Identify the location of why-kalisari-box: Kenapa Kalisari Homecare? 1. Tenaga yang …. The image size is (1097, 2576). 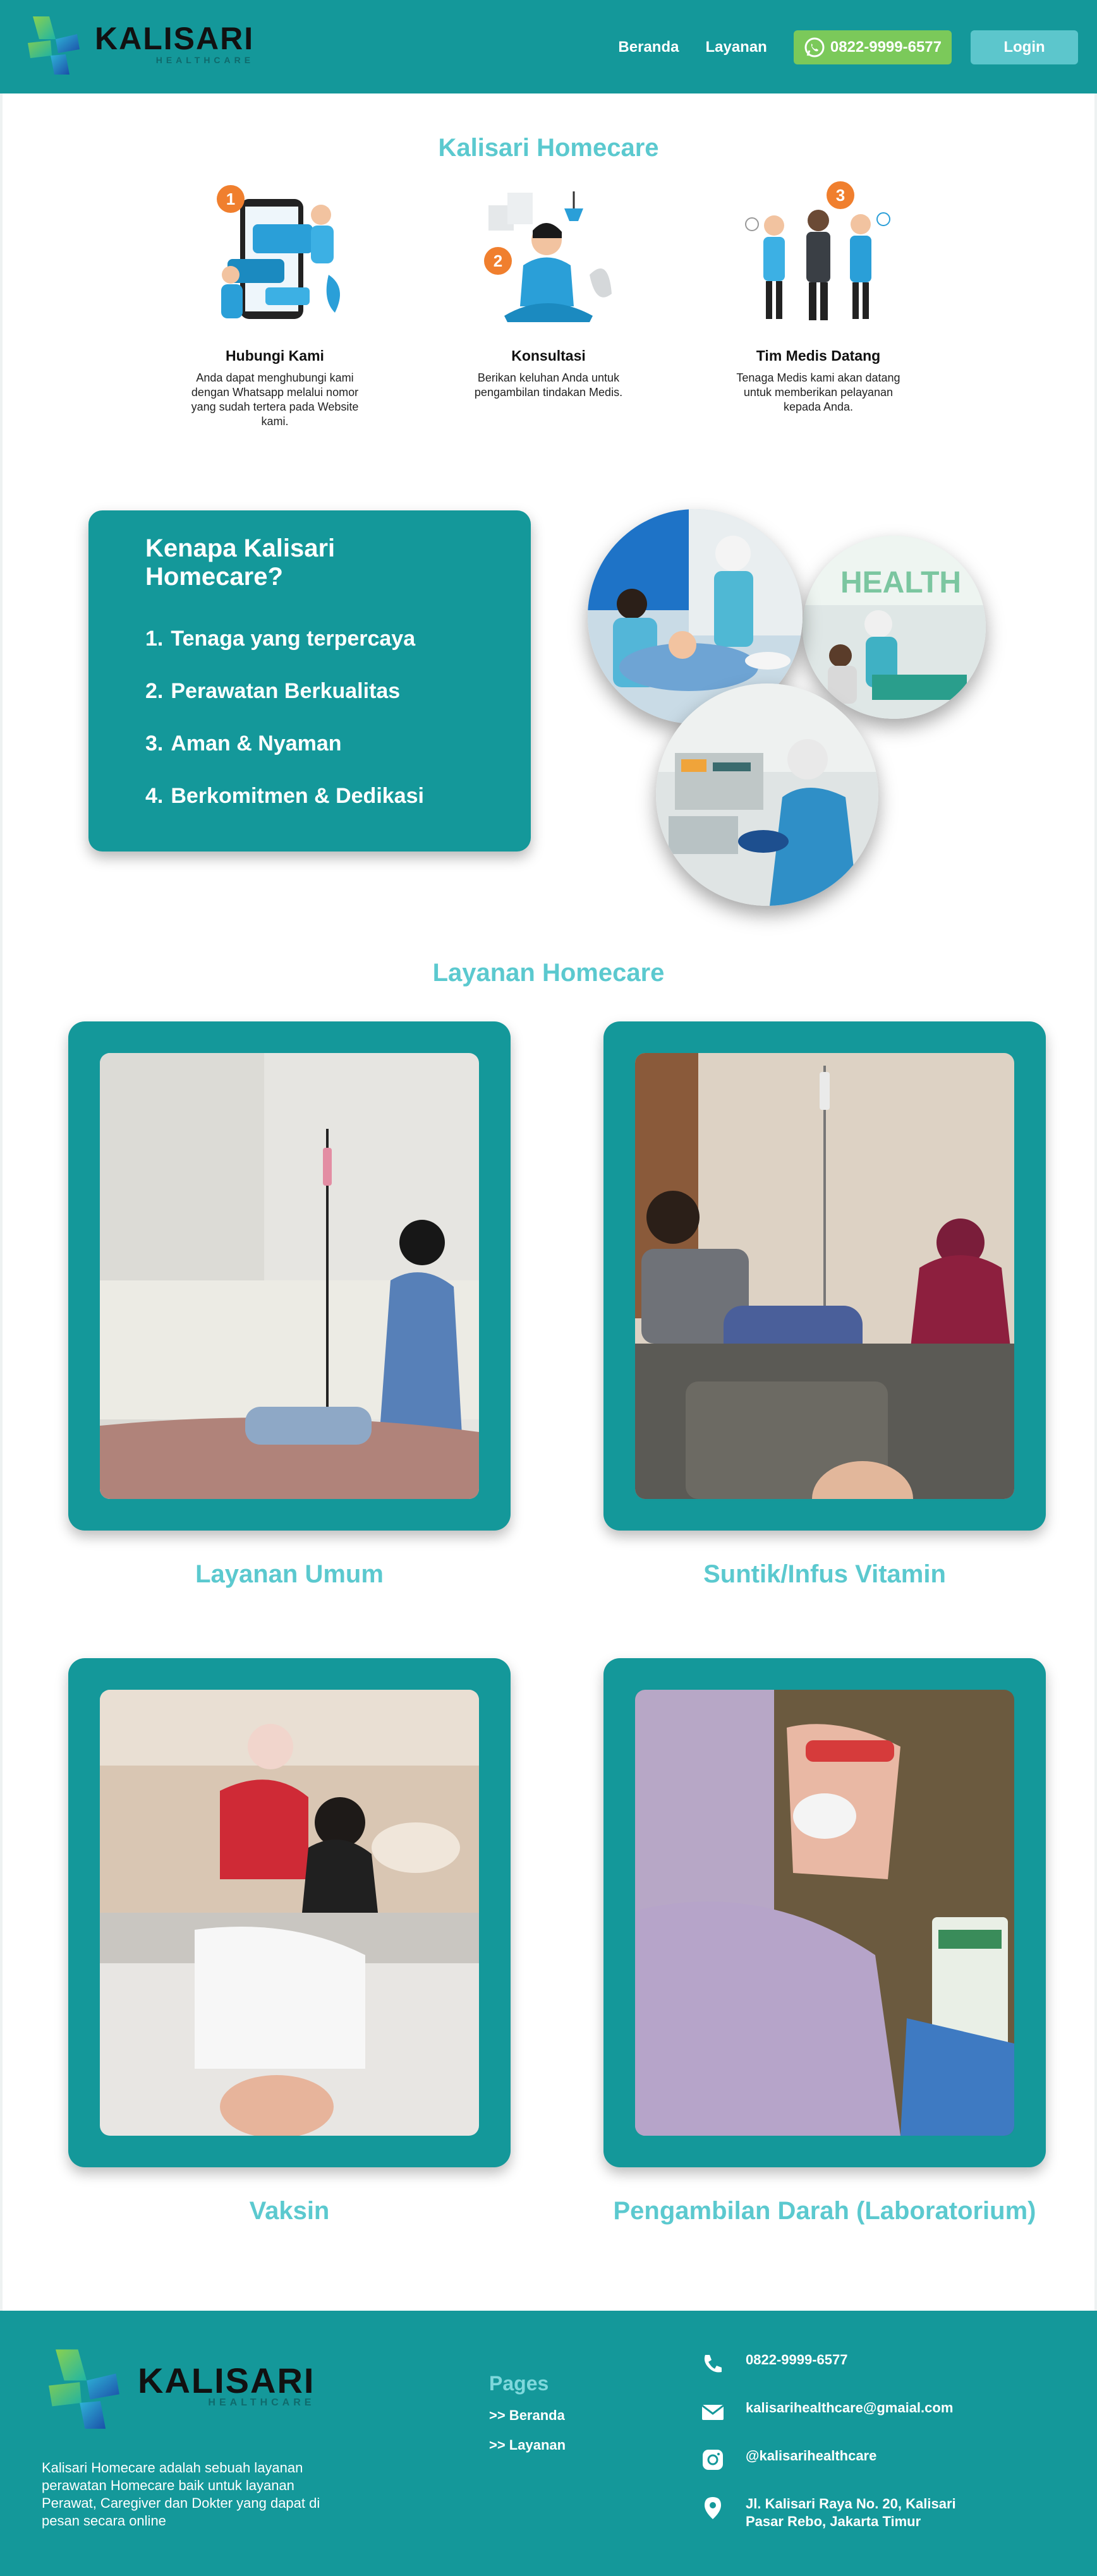
(309, 681).